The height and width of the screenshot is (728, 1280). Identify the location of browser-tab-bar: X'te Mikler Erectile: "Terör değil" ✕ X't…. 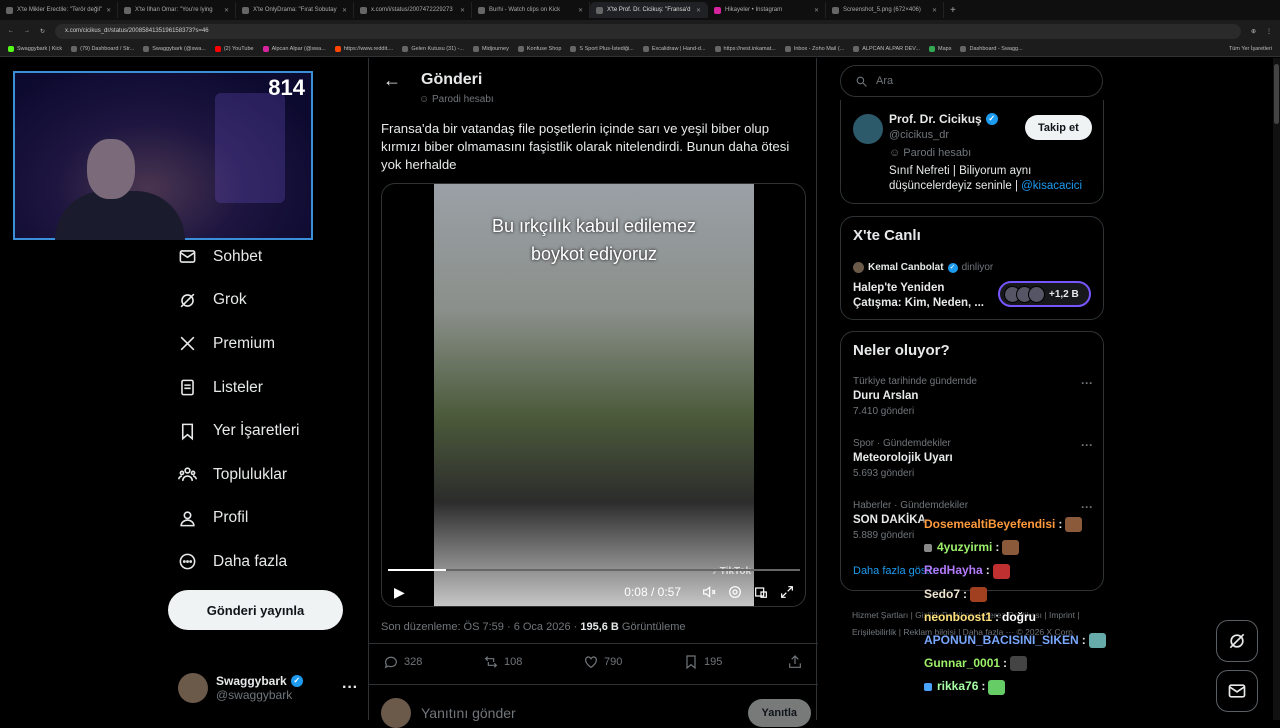
(640, 10).